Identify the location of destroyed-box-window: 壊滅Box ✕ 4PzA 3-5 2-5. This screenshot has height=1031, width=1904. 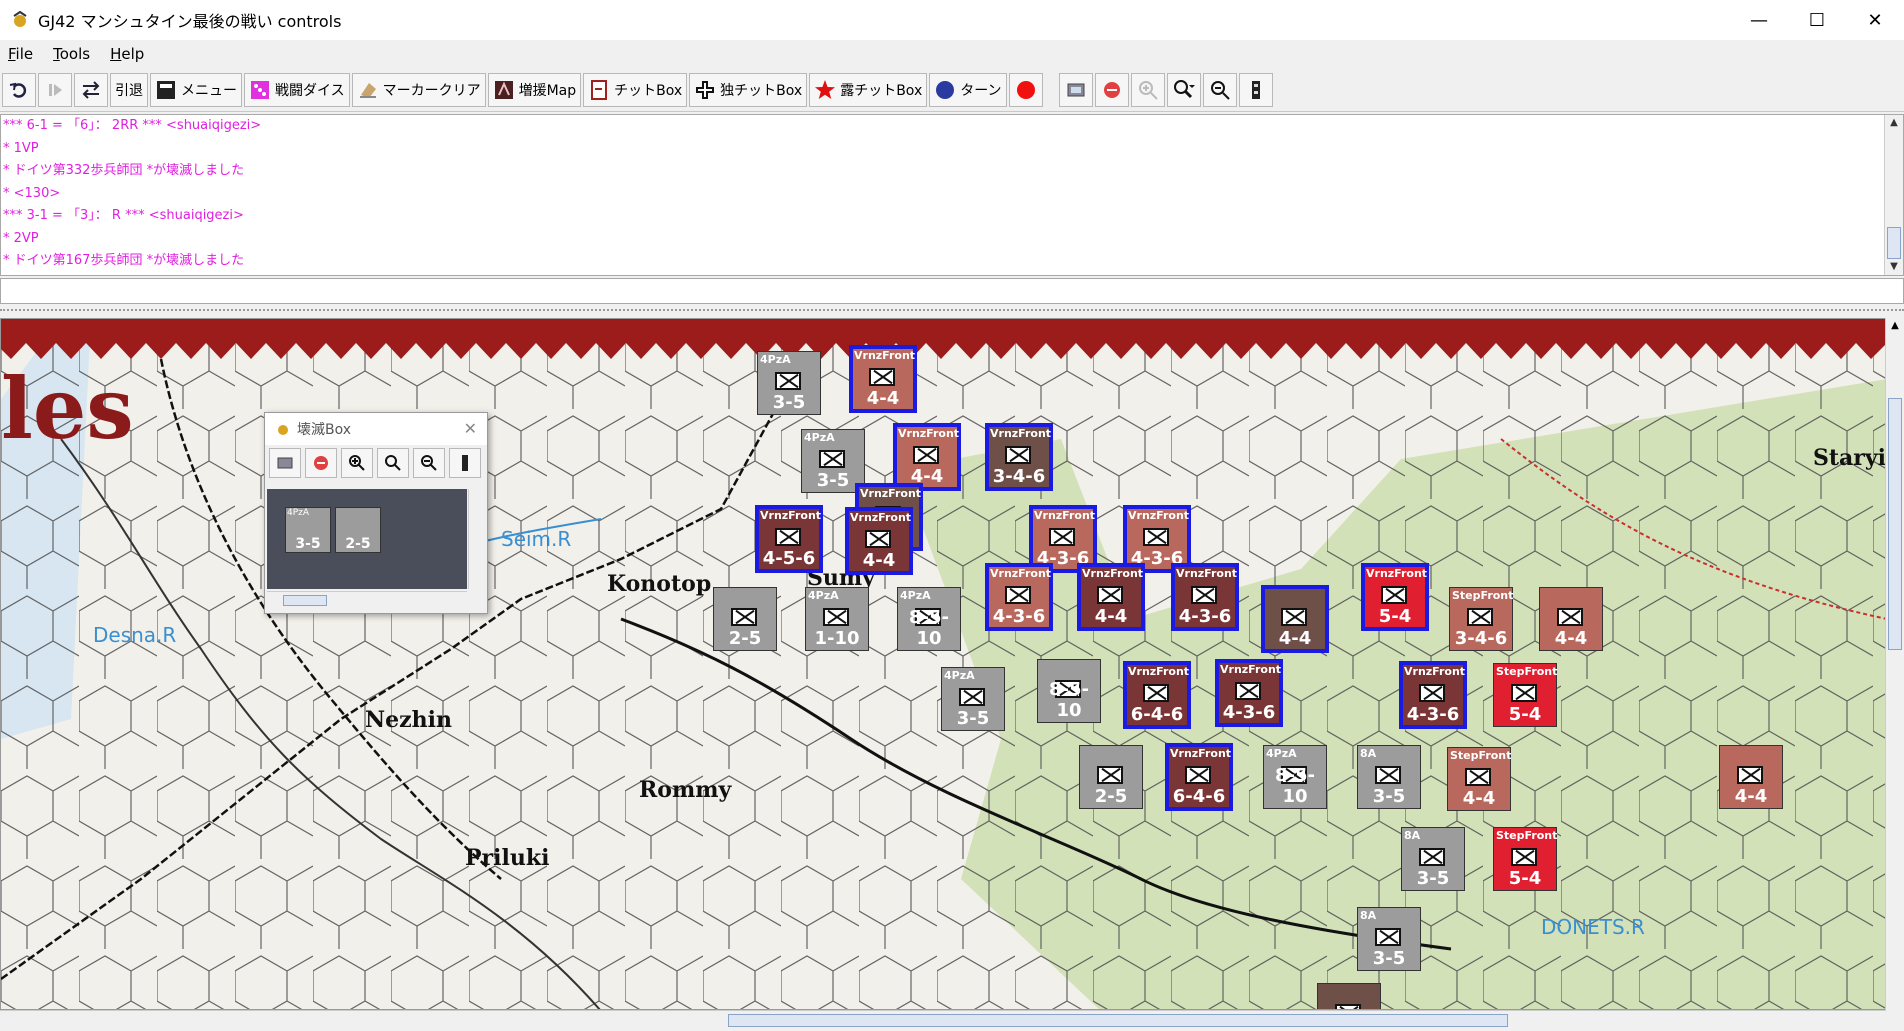
(376, 513).